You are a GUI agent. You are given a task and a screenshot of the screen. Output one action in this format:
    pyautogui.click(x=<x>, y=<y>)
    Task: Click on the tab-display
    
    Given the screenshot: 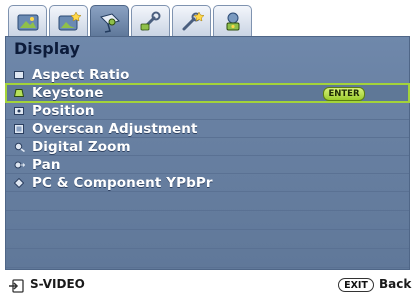 What is the action you would take?
    pyautogui.click(x=109, y=21)
    